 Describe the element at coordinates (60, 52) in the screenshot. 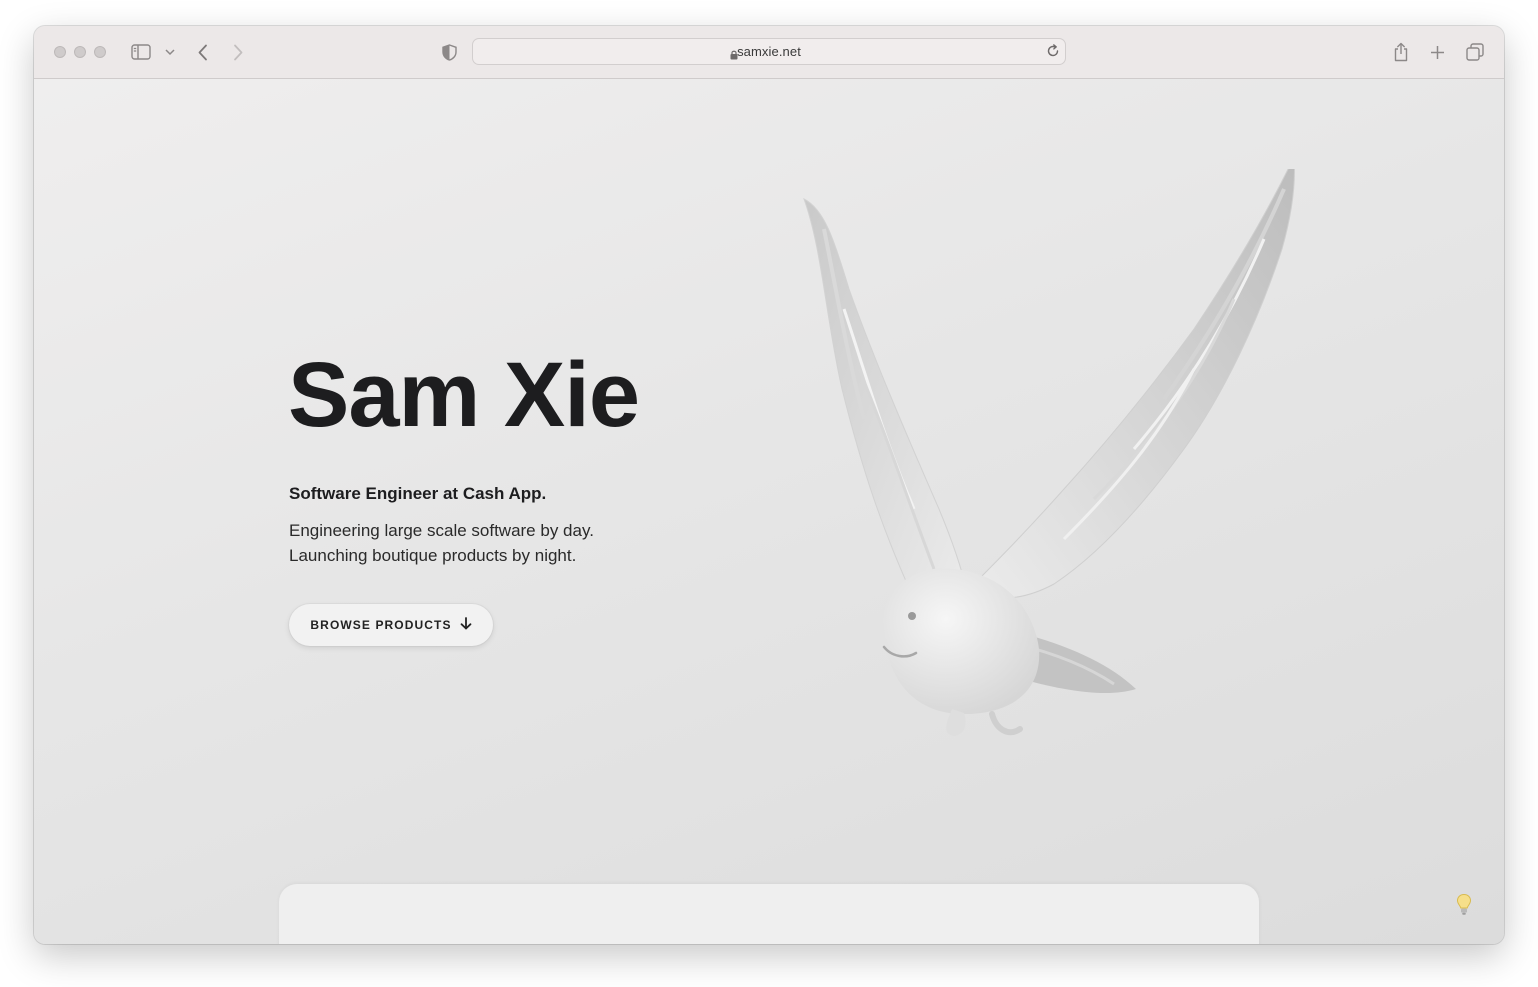

I see `close-window-button` at that location.